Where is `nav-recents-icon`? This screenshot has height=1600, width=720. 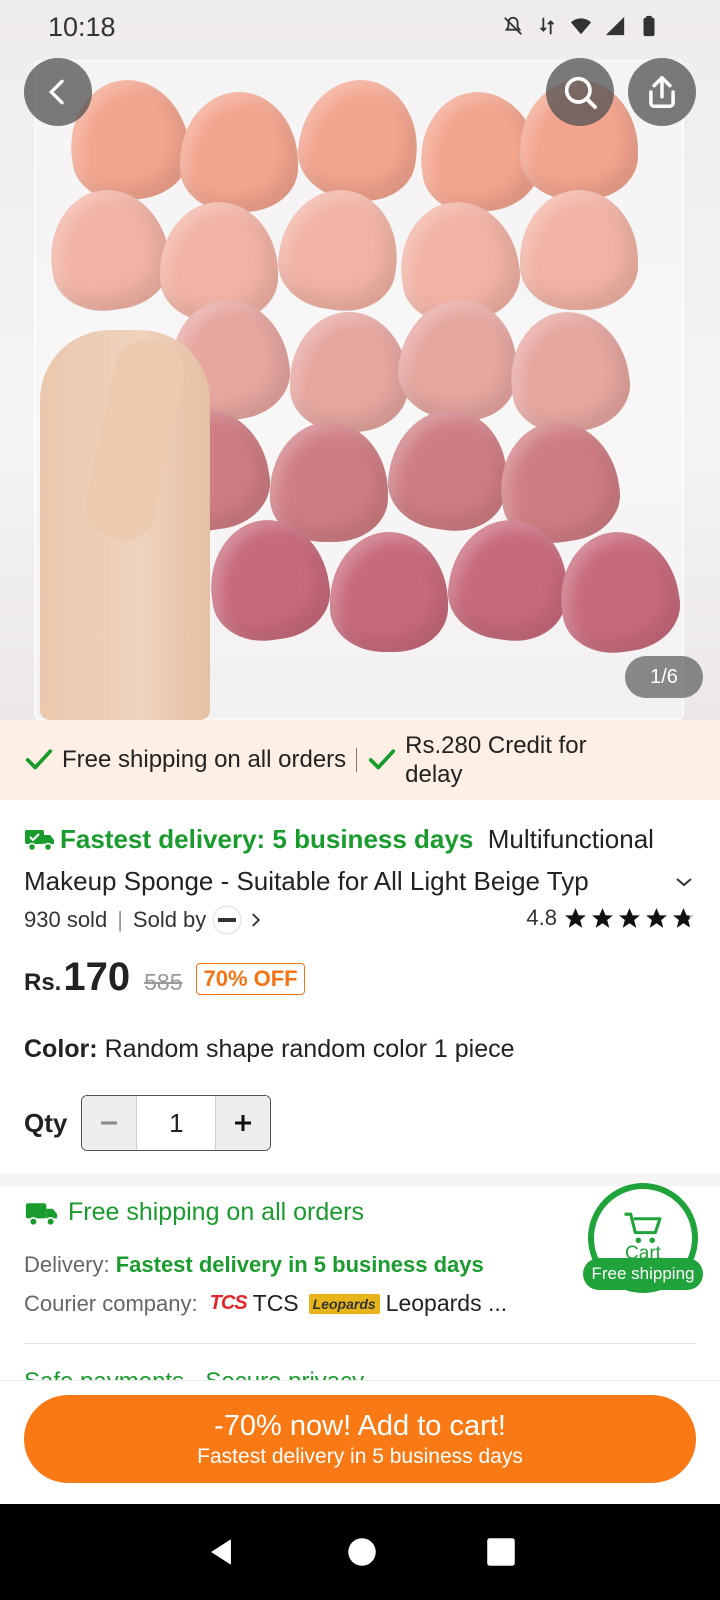
nav-recents-icon is located at coordinates (501, 1552).